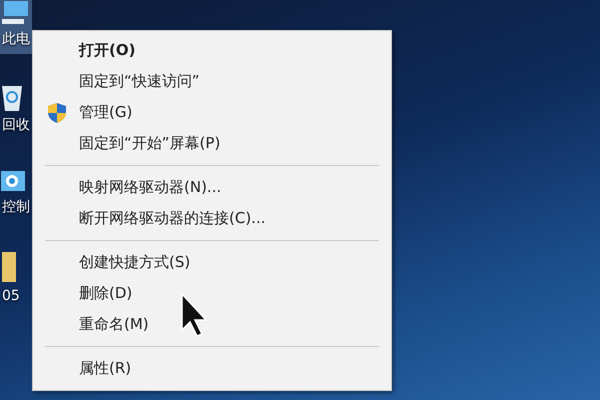 The image size is (600, 400). I want to click on icon-label: 控制, so click(15, 207).